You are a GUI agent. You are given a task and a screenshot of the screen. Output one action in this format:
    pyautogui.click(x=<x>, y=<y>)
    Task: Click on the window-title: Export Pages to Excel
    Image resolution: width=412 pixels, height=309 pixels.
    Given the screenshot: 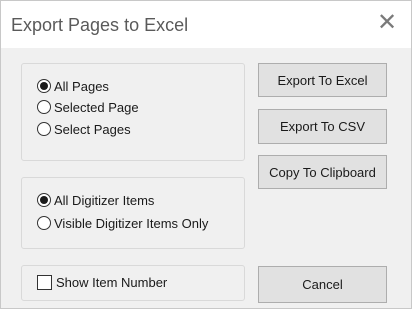 What is the action you would take?
    pyautogui.click(x=100, y=25)
    